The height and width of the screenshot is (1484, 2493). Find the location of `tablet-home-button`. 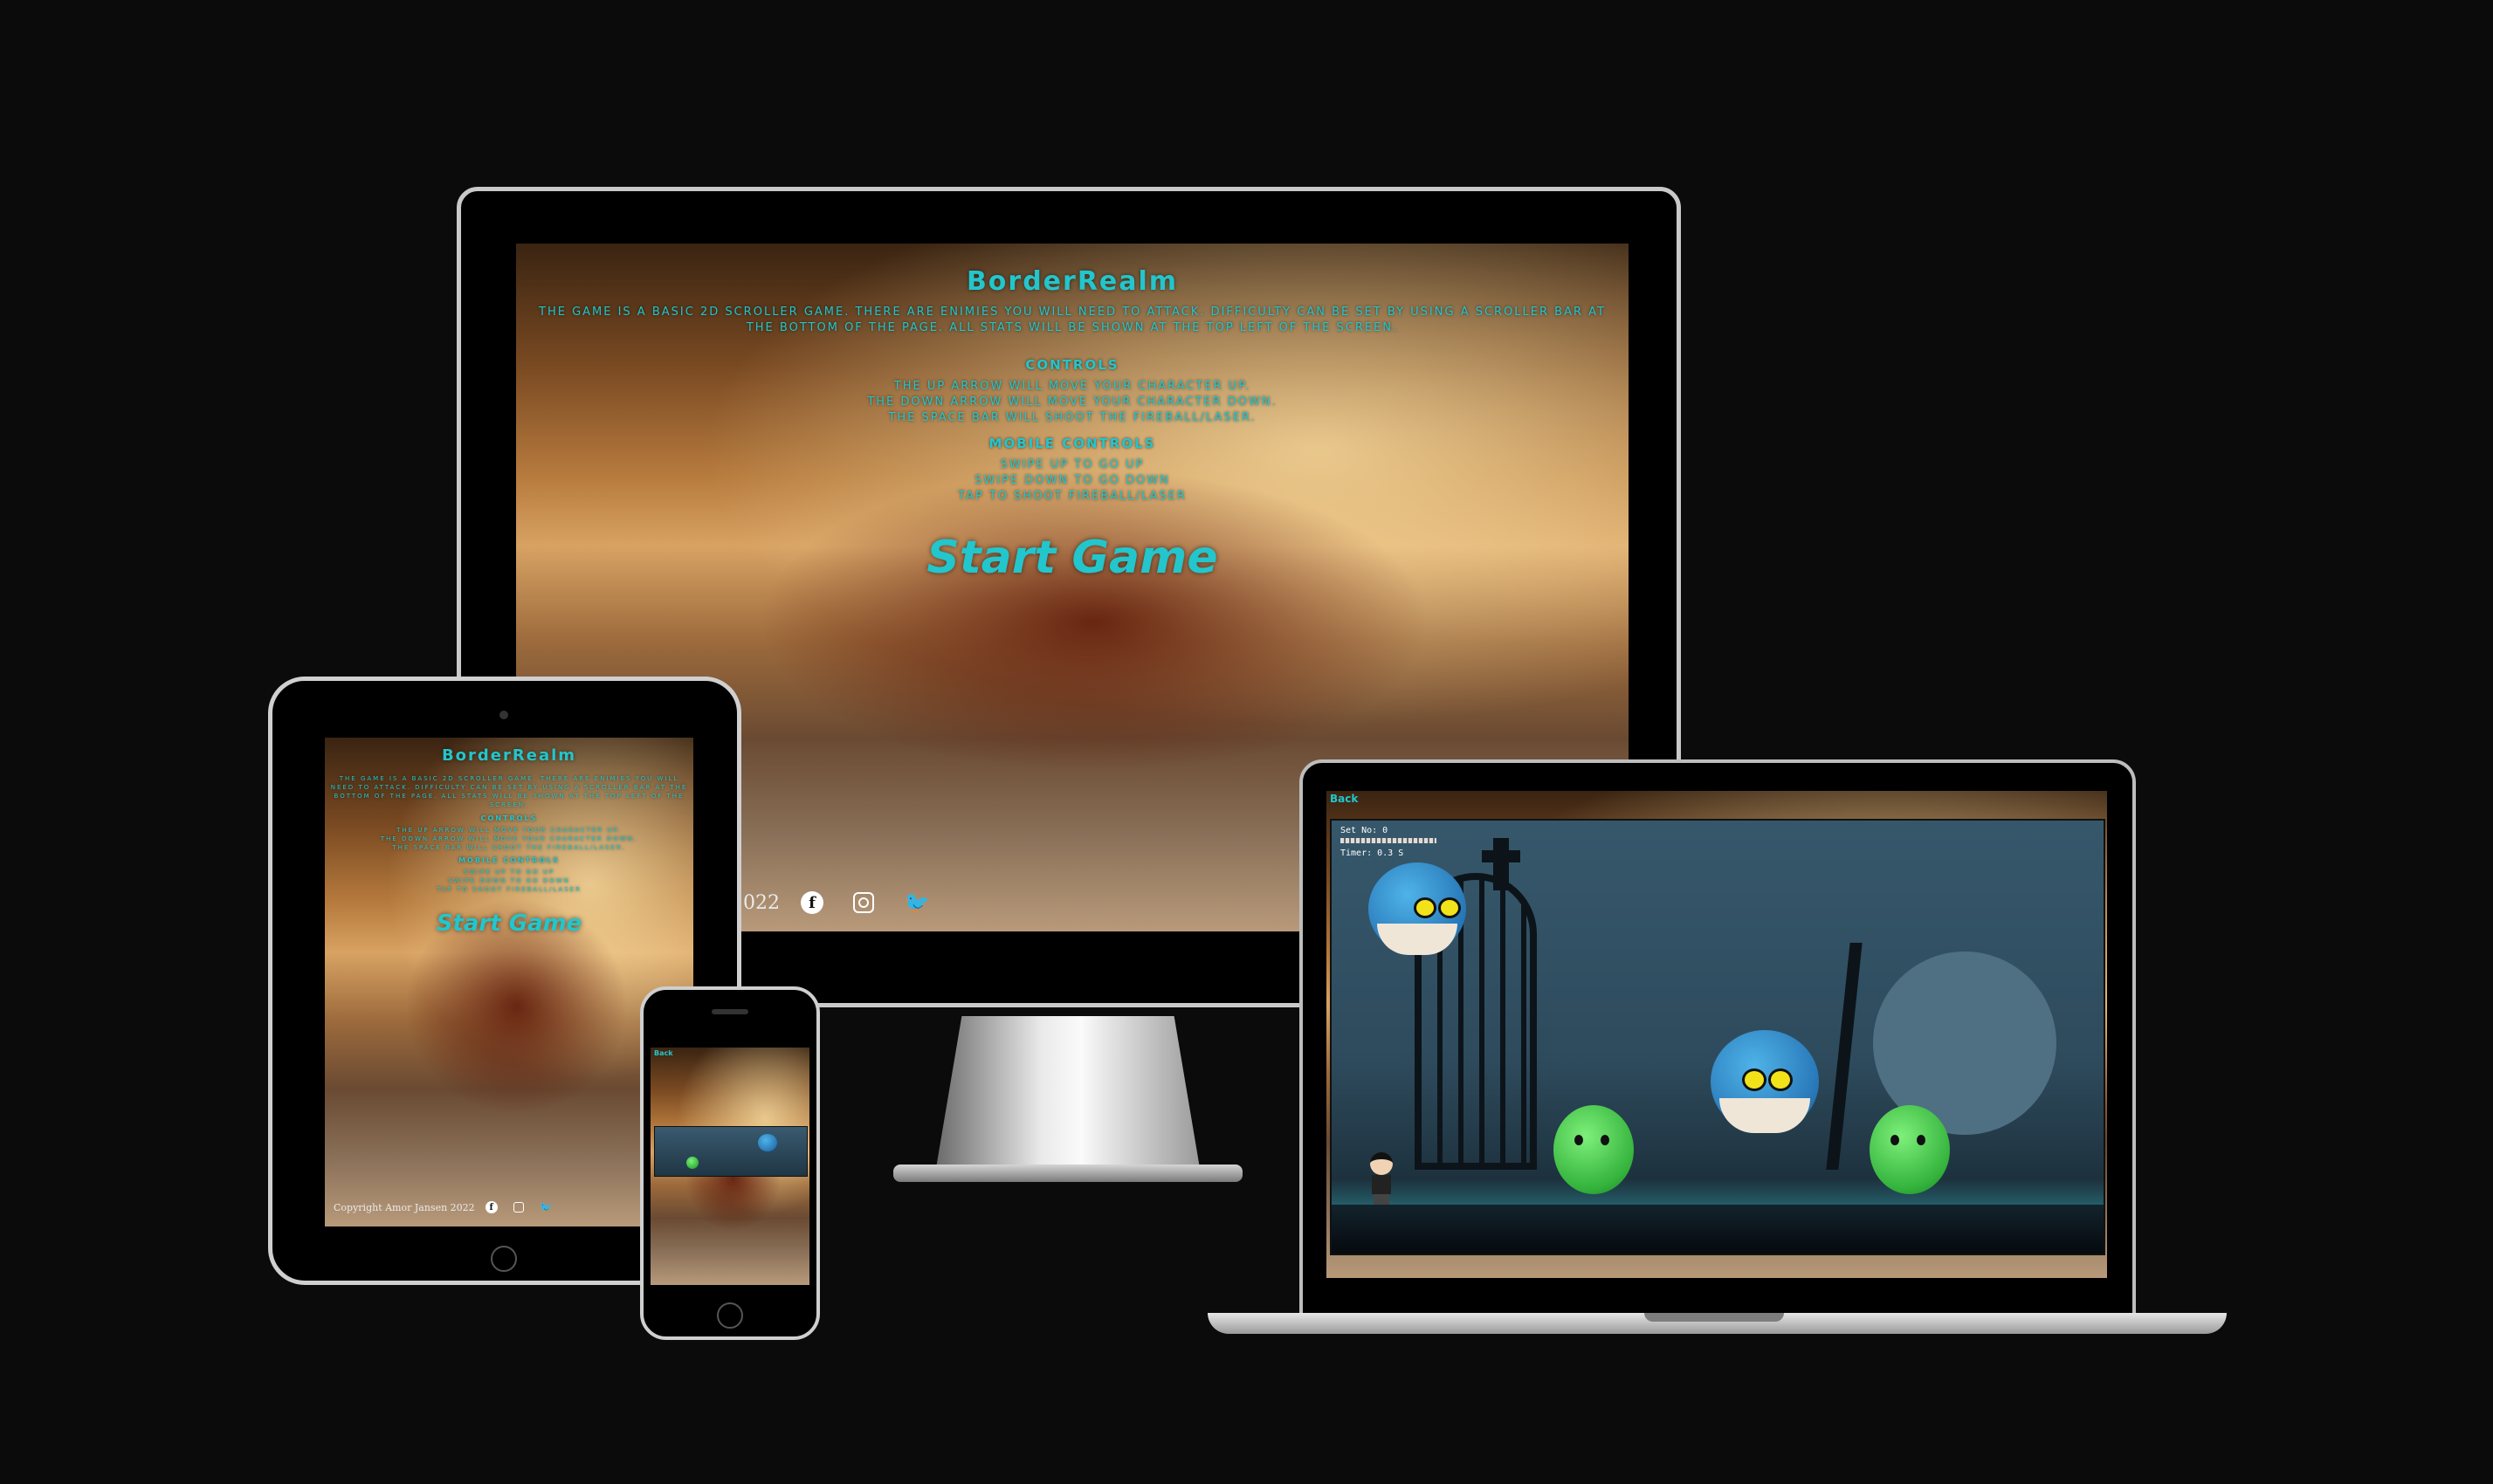

tablet-home-button is located at coordinates (504, 1259).